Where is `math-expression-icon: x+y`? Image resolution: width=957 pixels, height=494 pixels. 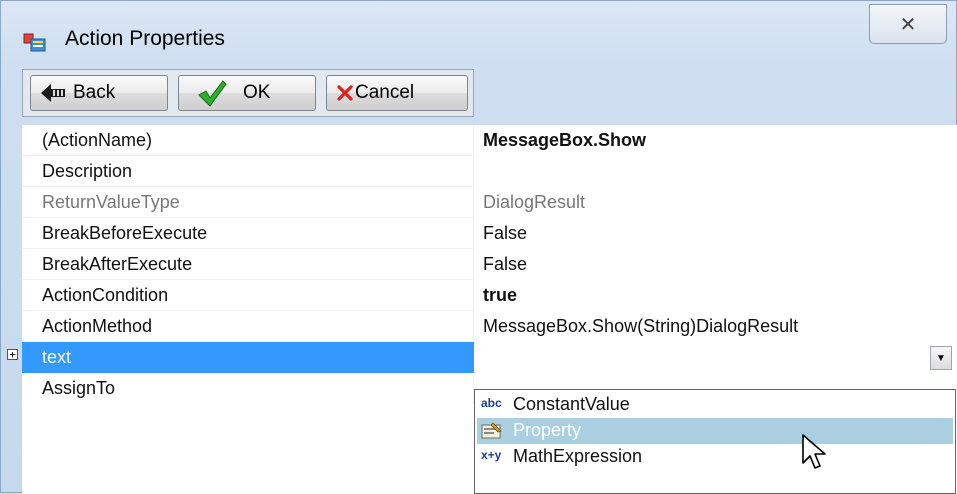 math-expression-icon: x+y is located at coordinates (491, 455).